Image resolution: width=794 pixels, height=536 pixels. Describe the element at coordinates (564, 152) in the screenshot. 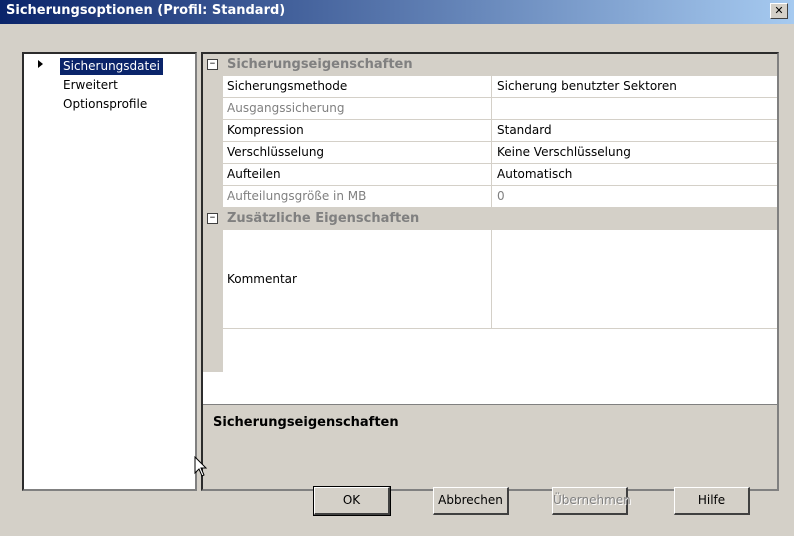

I see `property-value: Keine Verschlüsselung` at that location.